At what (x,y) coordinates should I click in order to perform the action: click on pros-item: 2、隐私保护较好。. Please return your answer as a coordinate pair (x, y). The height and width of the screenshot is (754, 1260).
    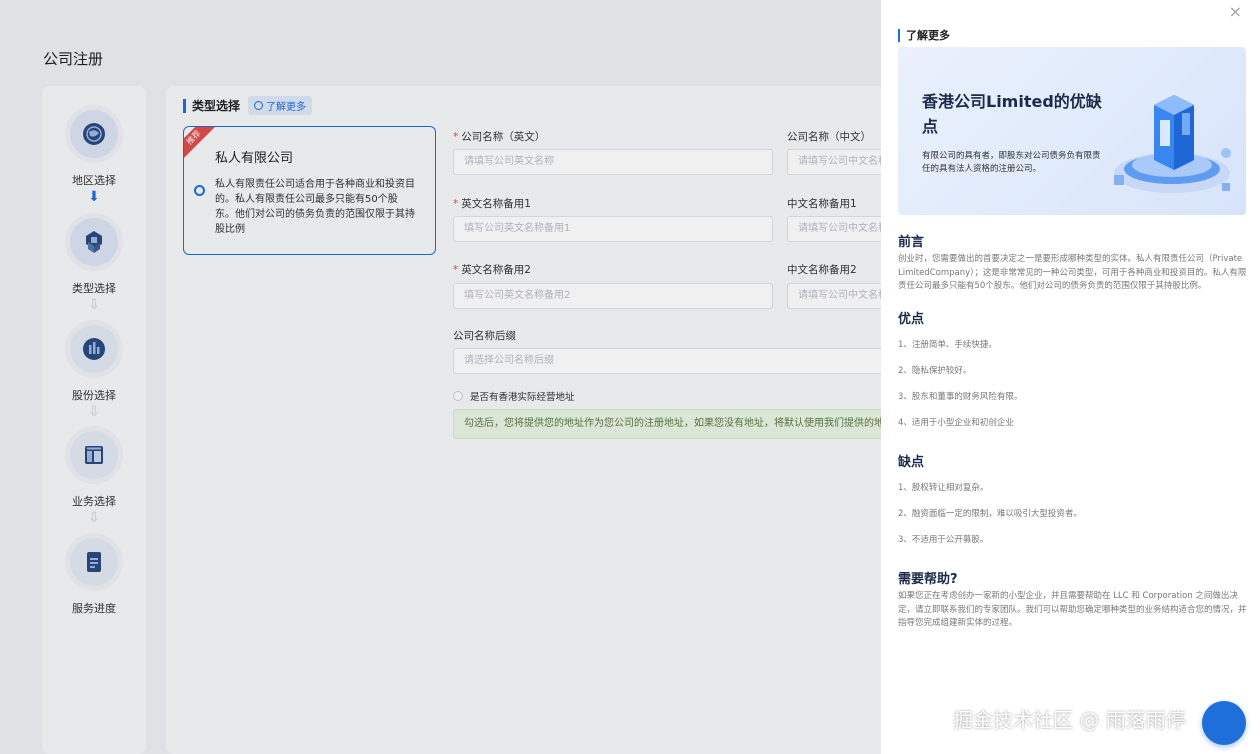
    Looking at the image, I should click on (935, 371).